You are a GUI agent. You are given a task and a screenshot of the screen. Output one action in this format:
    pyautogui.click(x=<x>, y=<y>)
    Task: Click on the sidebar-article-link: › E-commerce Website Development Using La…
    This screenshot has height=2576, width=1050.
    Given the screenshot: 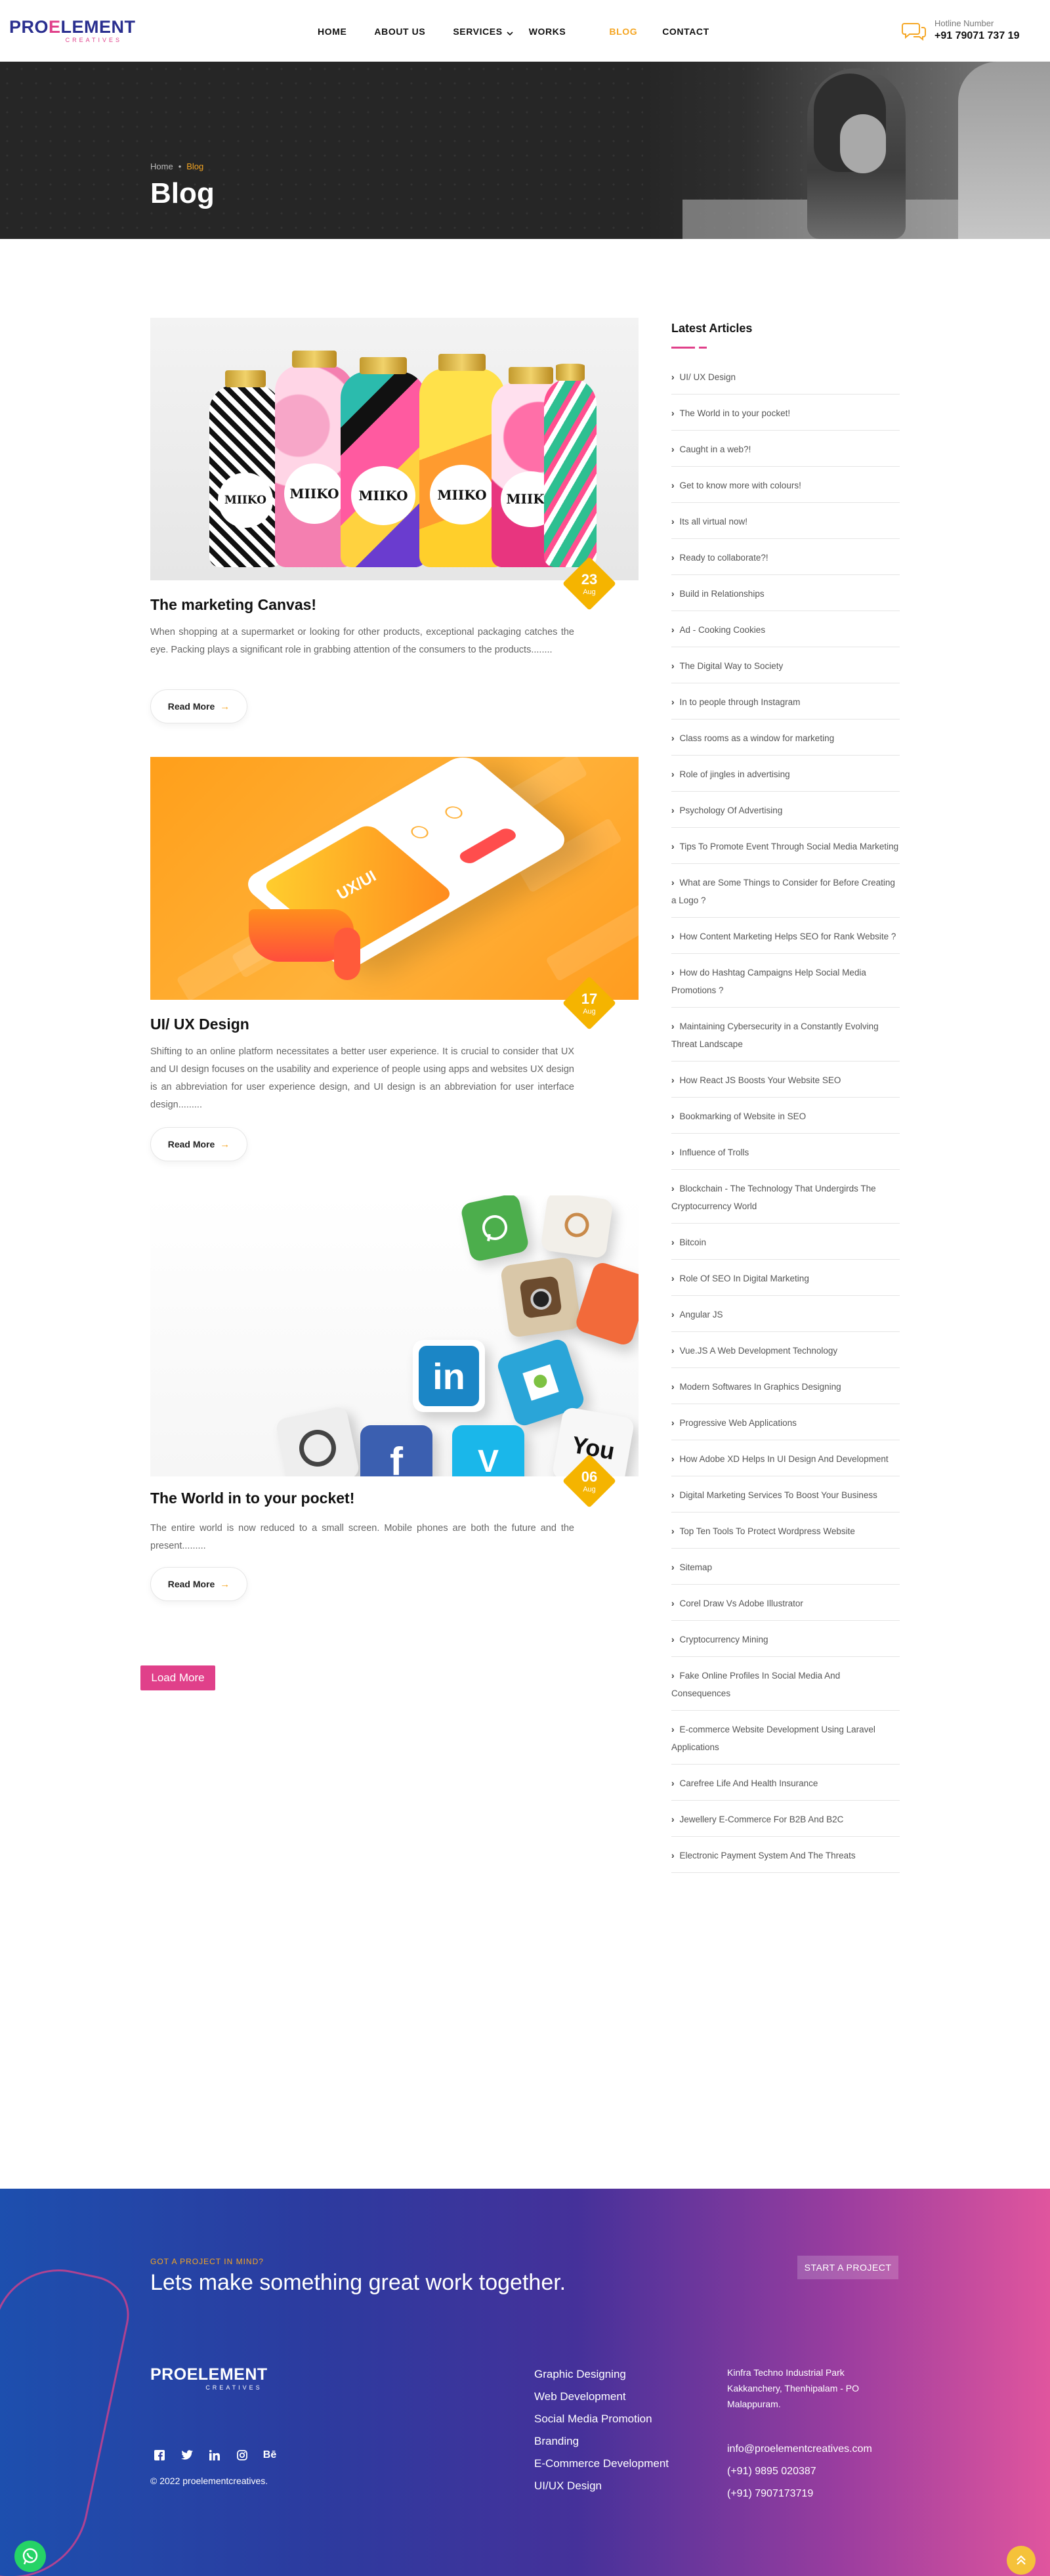 What is the action you would take?
    pyautogui.click(x=785, y=1738)
    